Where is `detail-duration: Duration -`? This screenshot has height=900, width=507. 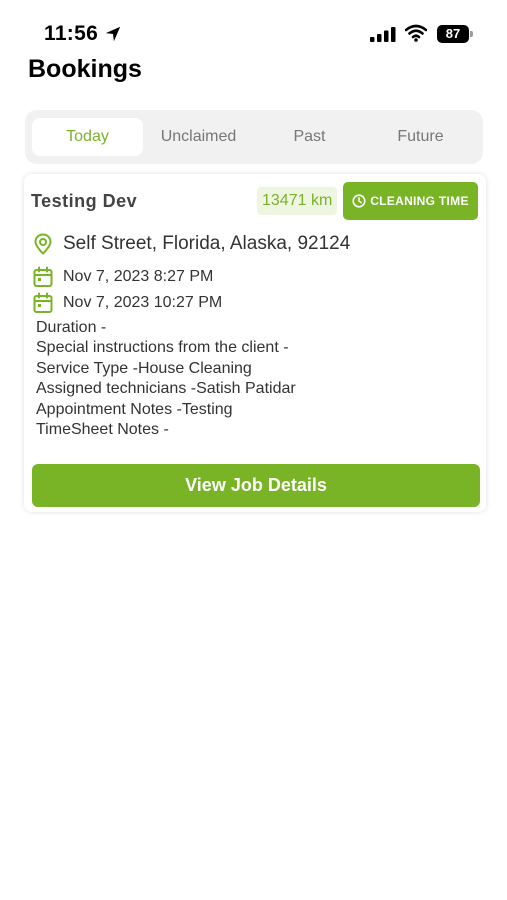 detail-duration: Duration - is located at coordinates (71, 327).